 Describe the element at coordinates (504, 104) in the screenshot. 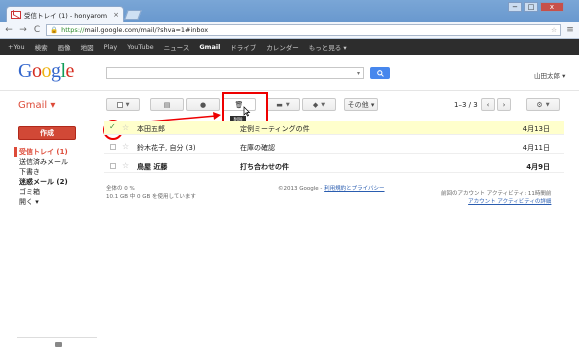

I see `next-page-button: ›` at that location.